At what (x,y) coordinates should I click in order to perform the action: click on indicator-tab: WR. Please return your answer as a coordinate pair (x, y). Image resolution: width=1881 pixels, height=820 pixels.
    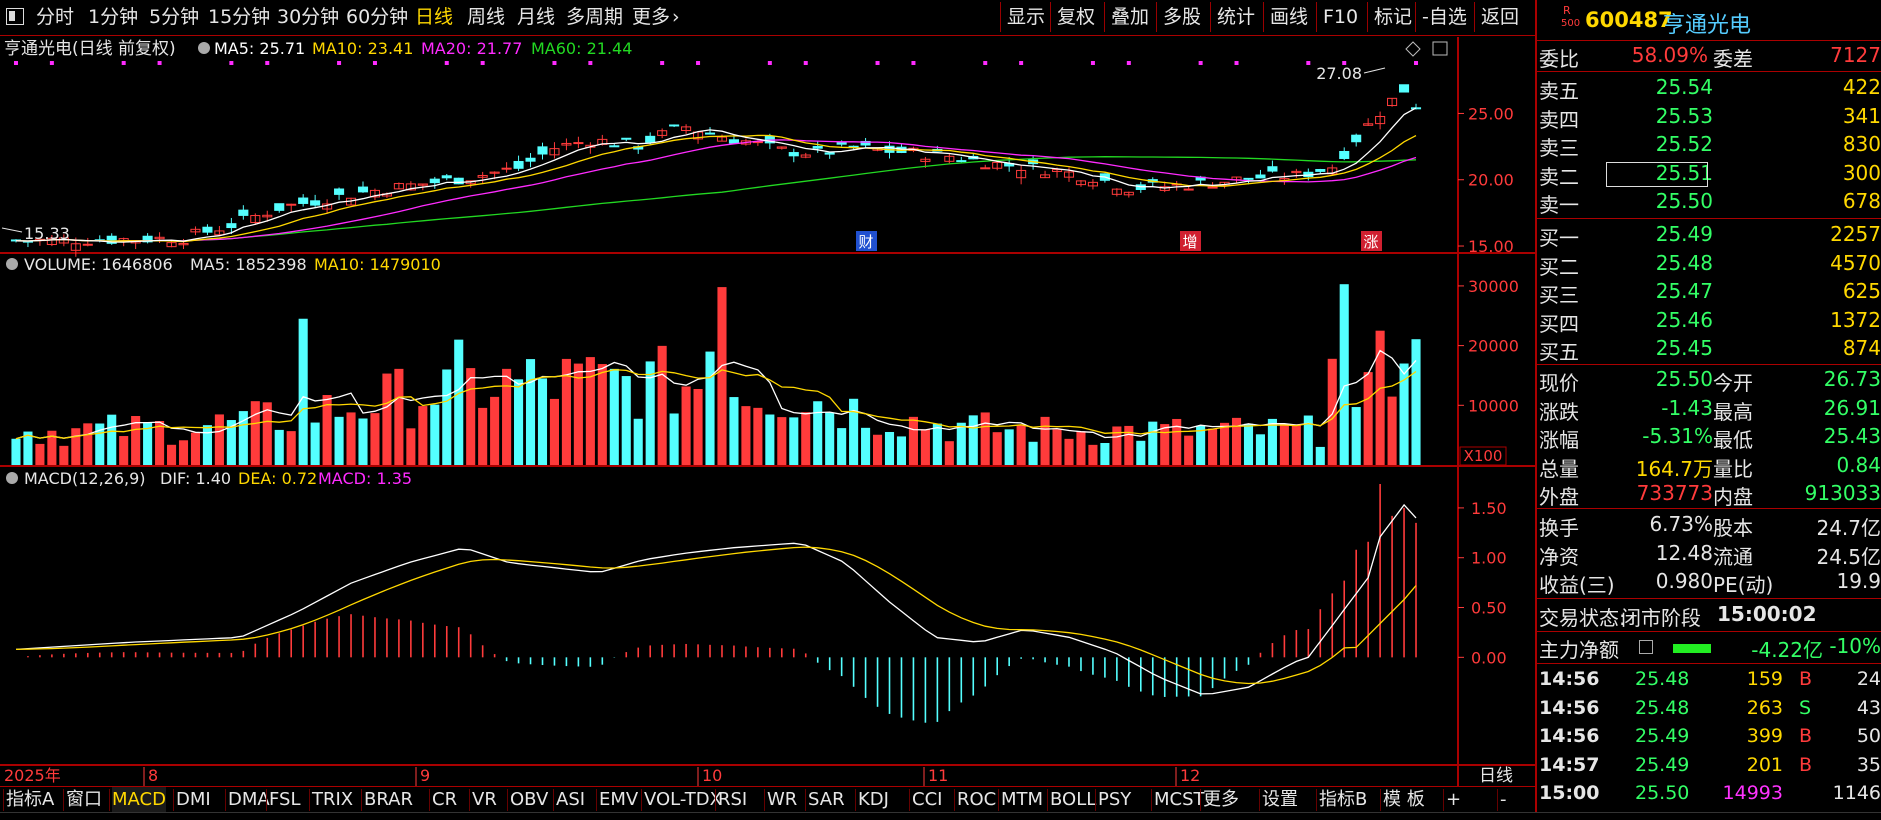
    Looking at the image, I should click on (782, 800).